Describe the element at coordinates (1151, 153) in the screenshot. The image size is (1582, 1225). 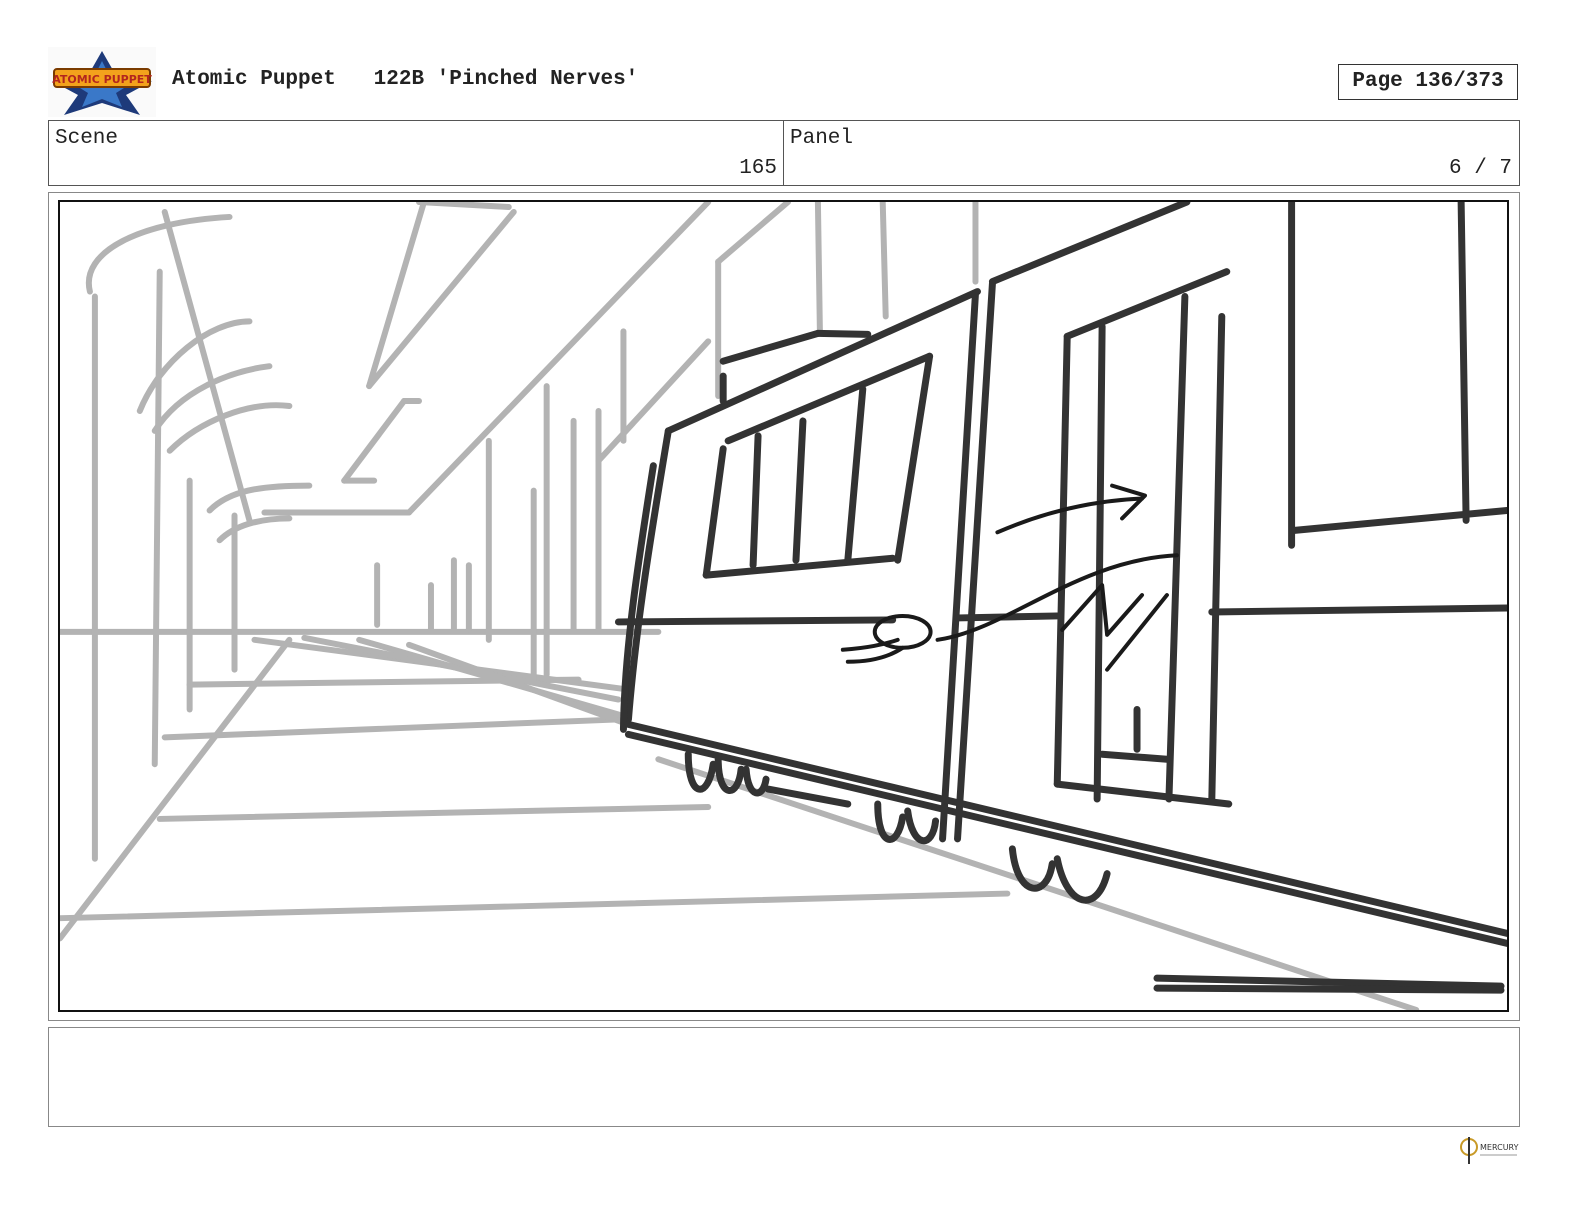
I see `panel-cell: Panel 6 / 7` at that location.